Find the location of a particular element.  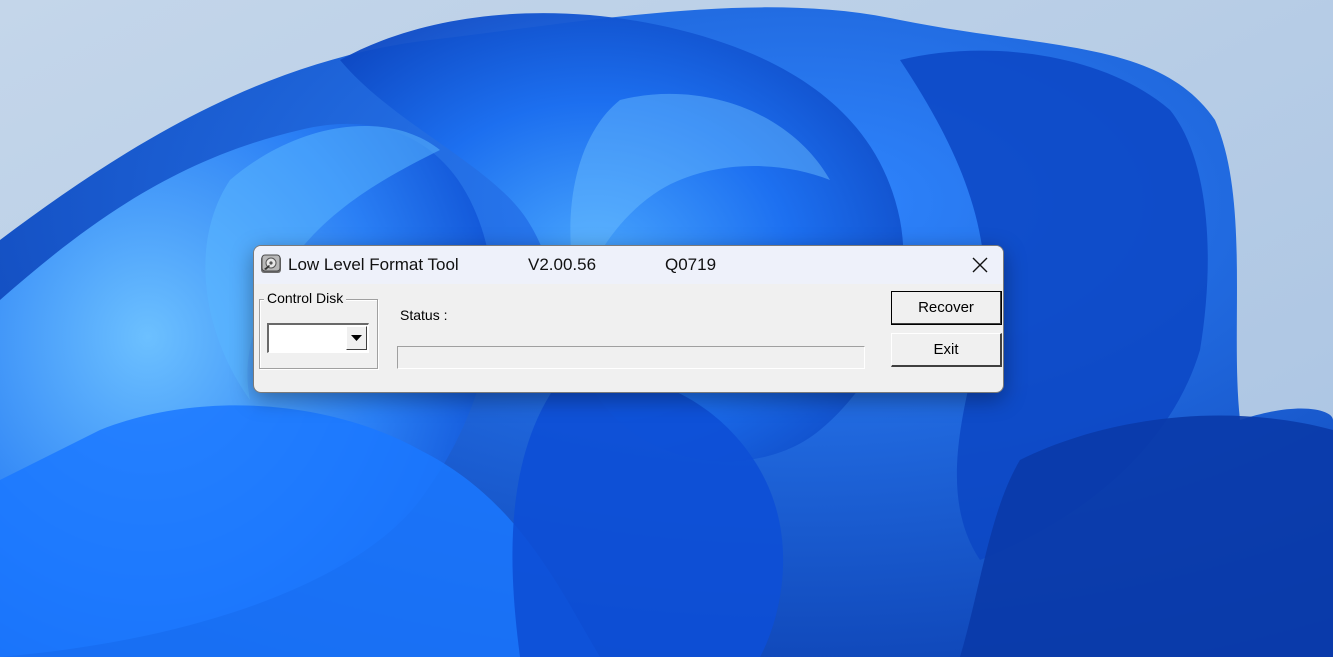

dropdown-arrow-button is located at coordinates (356, 338).